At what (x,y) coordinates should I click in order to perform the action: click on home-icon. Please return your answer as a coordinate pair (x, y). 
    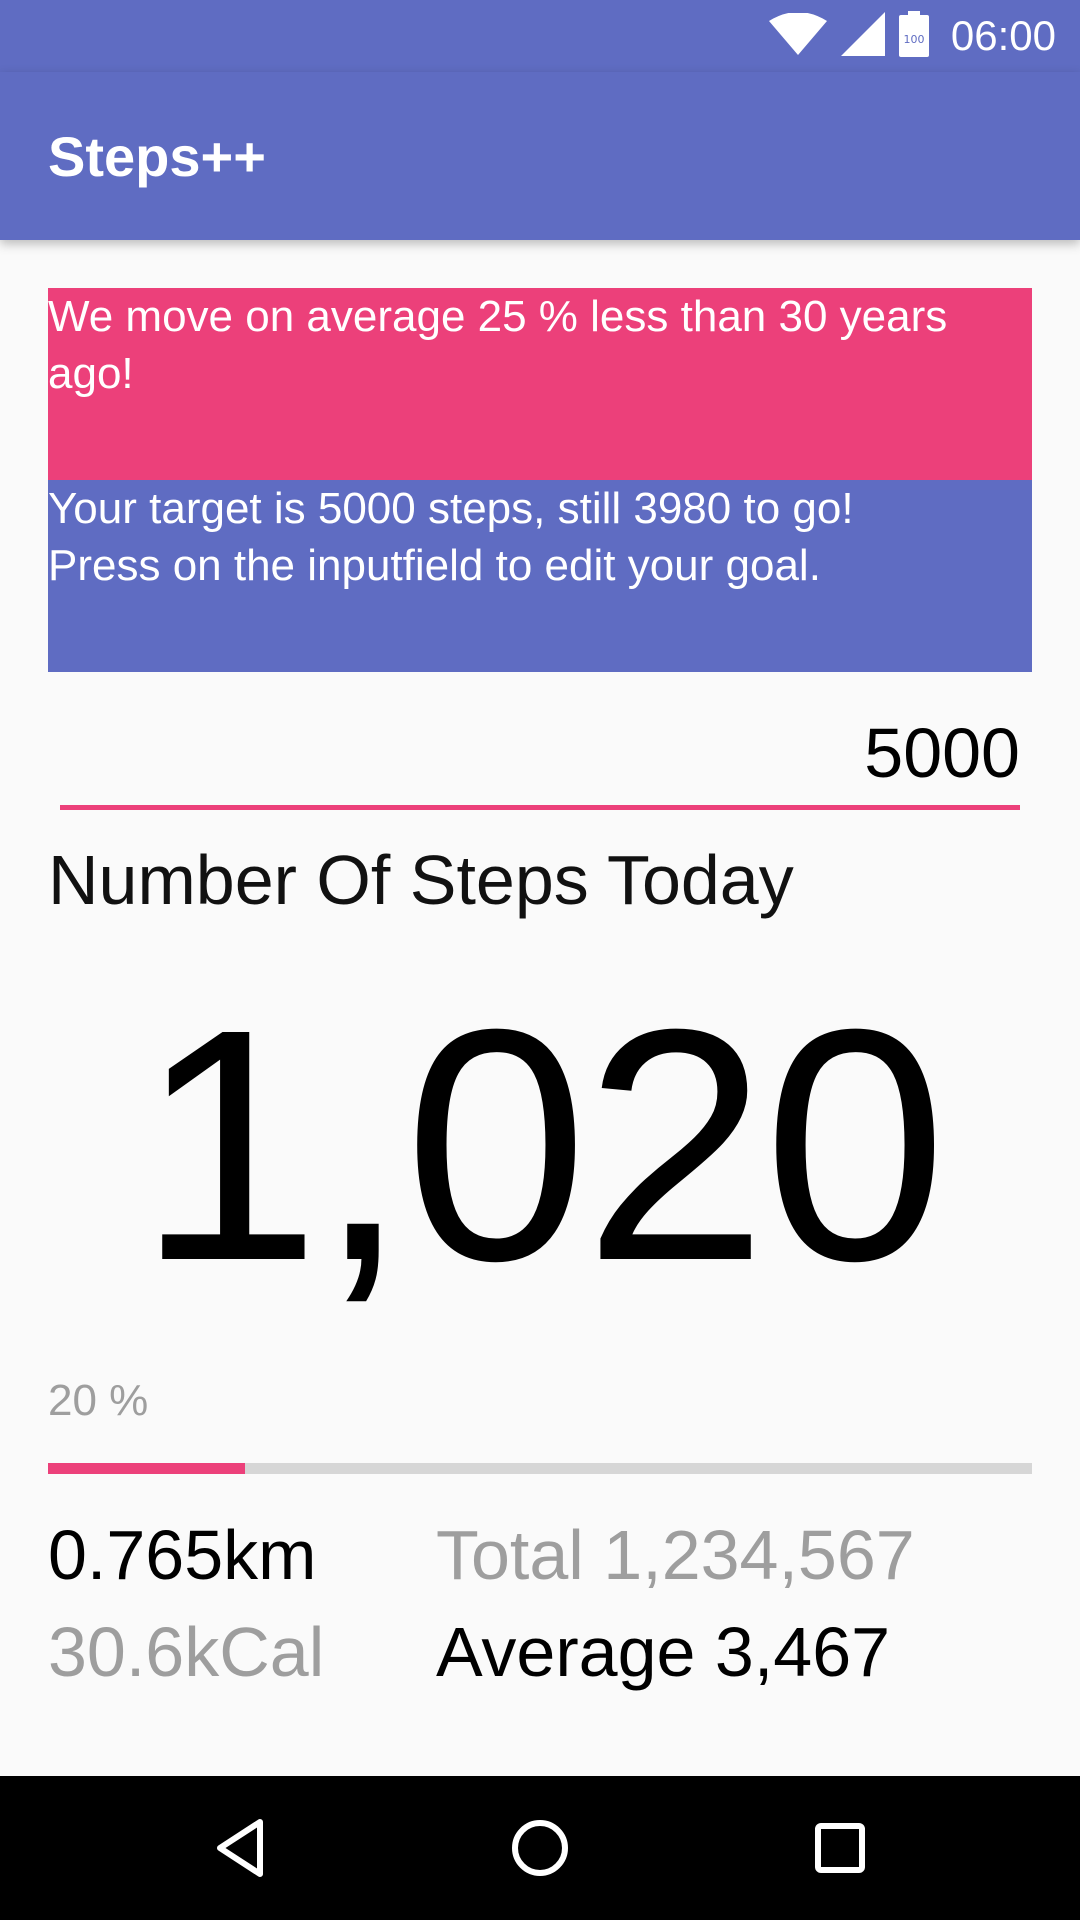
    Looking at the image, I should click on (540, 1848).